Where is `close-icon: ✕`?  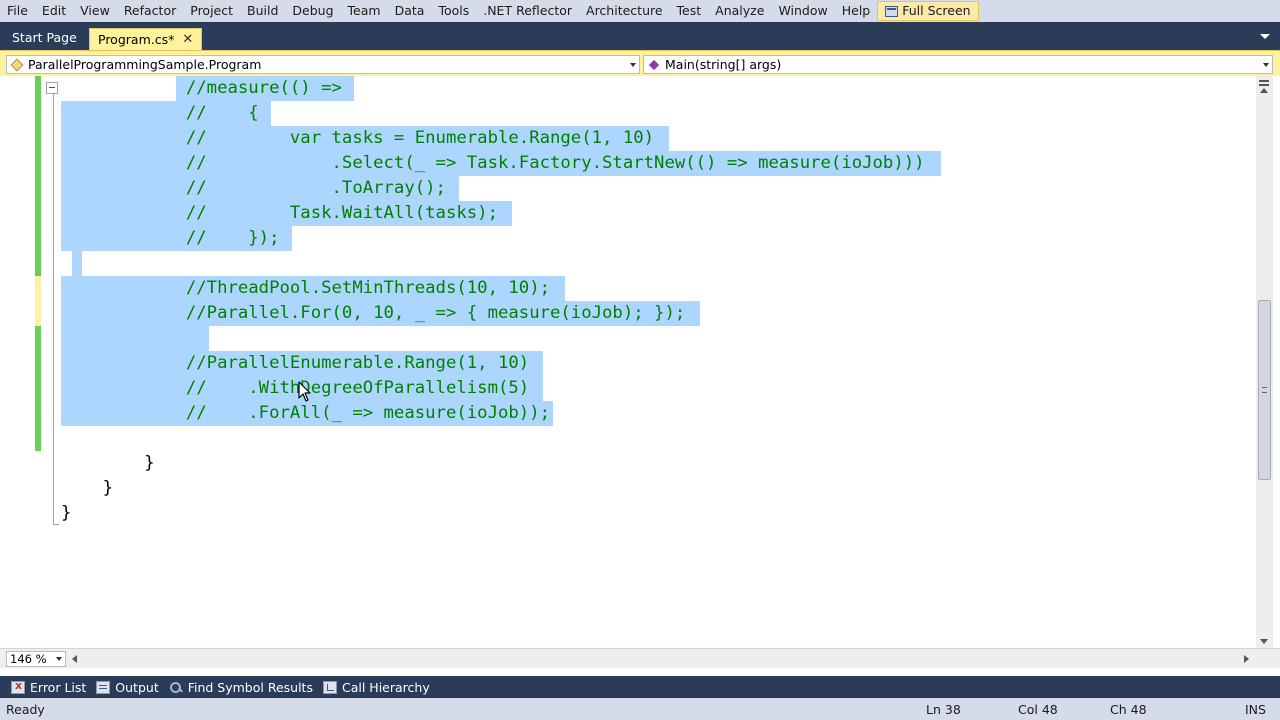
close-icon: ✕ is located at coordinates (187, 39).